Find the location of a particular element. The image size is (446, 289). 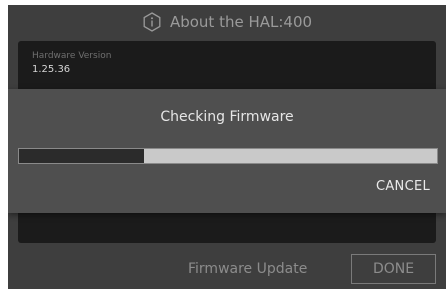

hardware-version-value: 1.25.36 is located at coordinates (51, 69).